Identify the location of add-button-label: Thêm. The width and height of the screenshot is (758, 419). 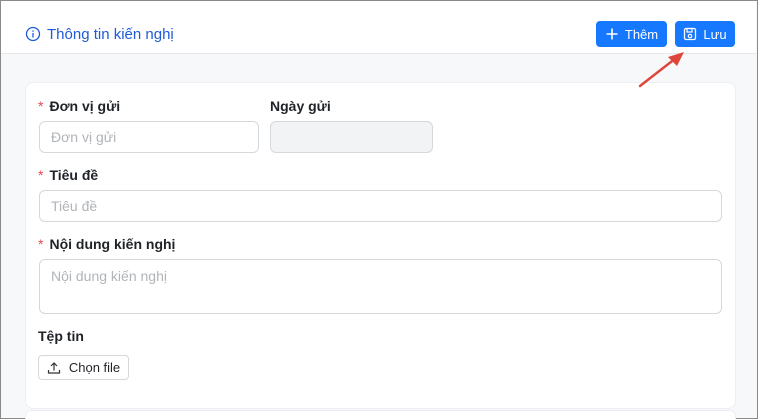
(641, 34).